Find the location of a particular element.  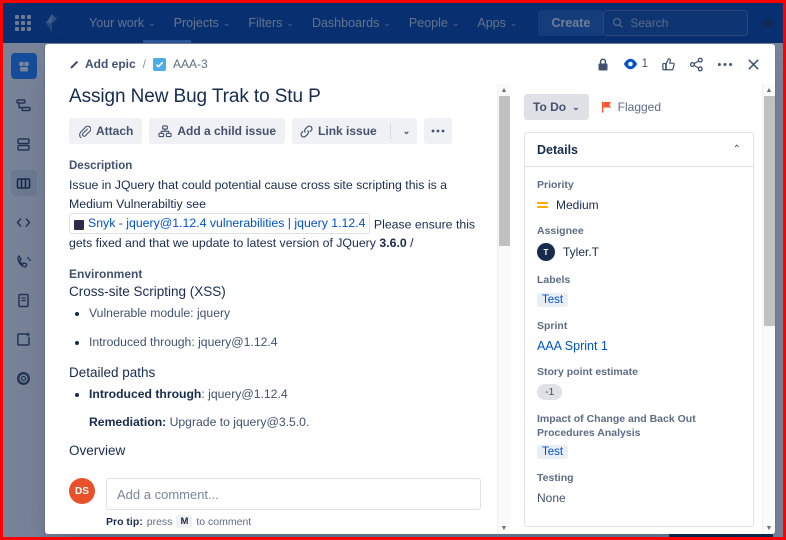

field-label: Testing is located at coordinates (555, 478).